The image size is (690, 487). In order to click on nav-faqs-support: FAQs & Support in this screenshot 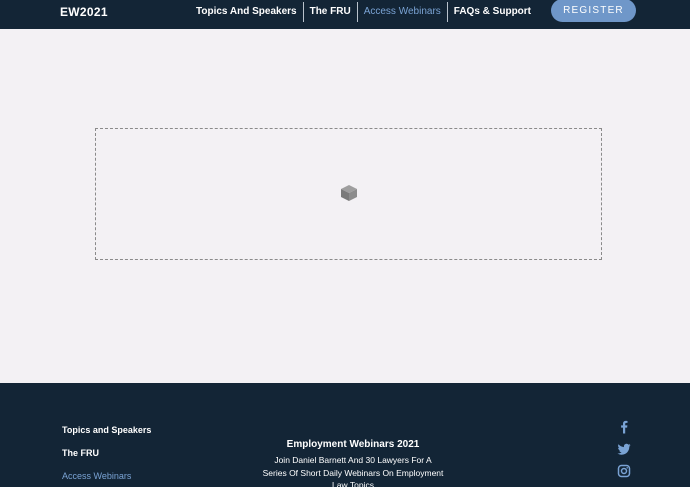, I will do `click(491, 12)`.